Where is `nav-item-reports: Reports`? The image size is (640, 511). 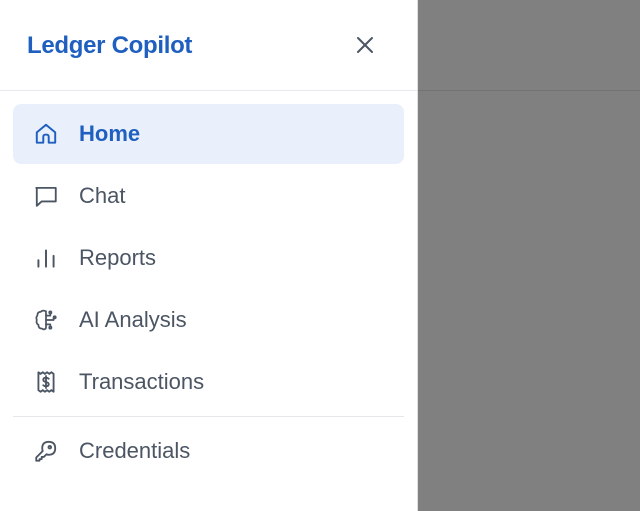
nav-item-reports: Reports is located at coordinates (208, 258).